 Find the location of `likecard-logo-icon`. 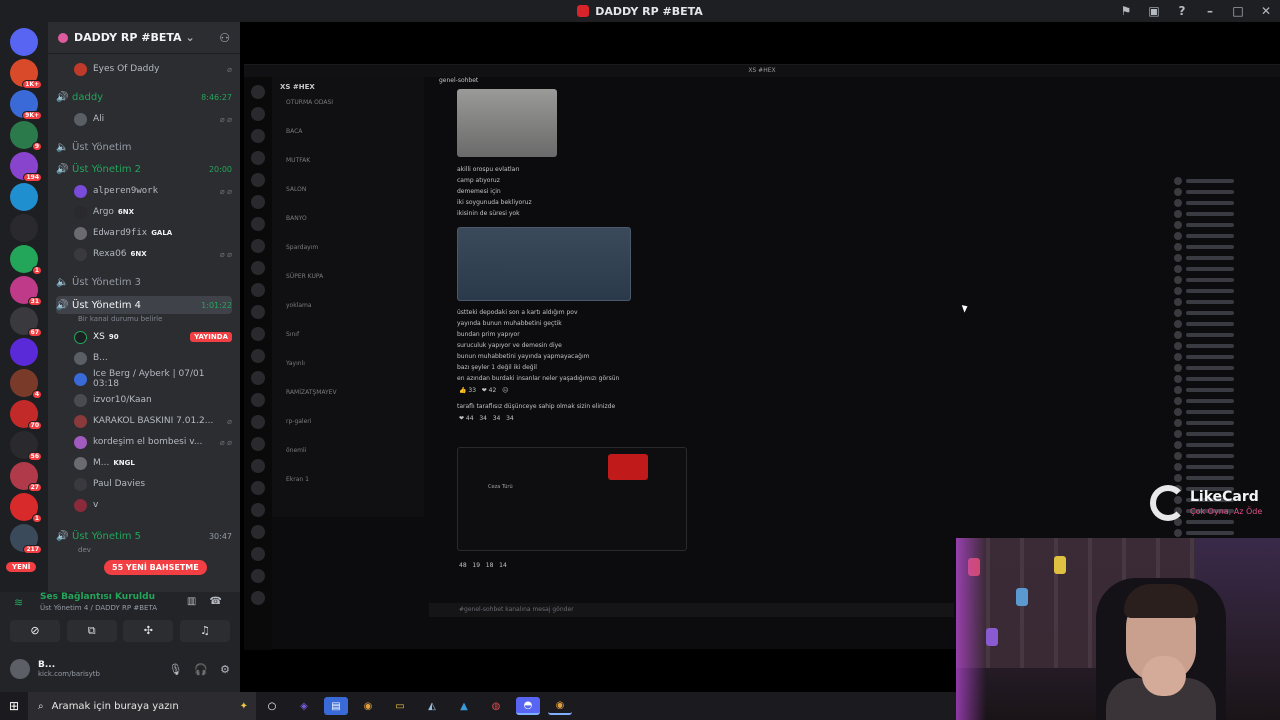

likecard-logo-icon is located at coordinates (1168, 503).